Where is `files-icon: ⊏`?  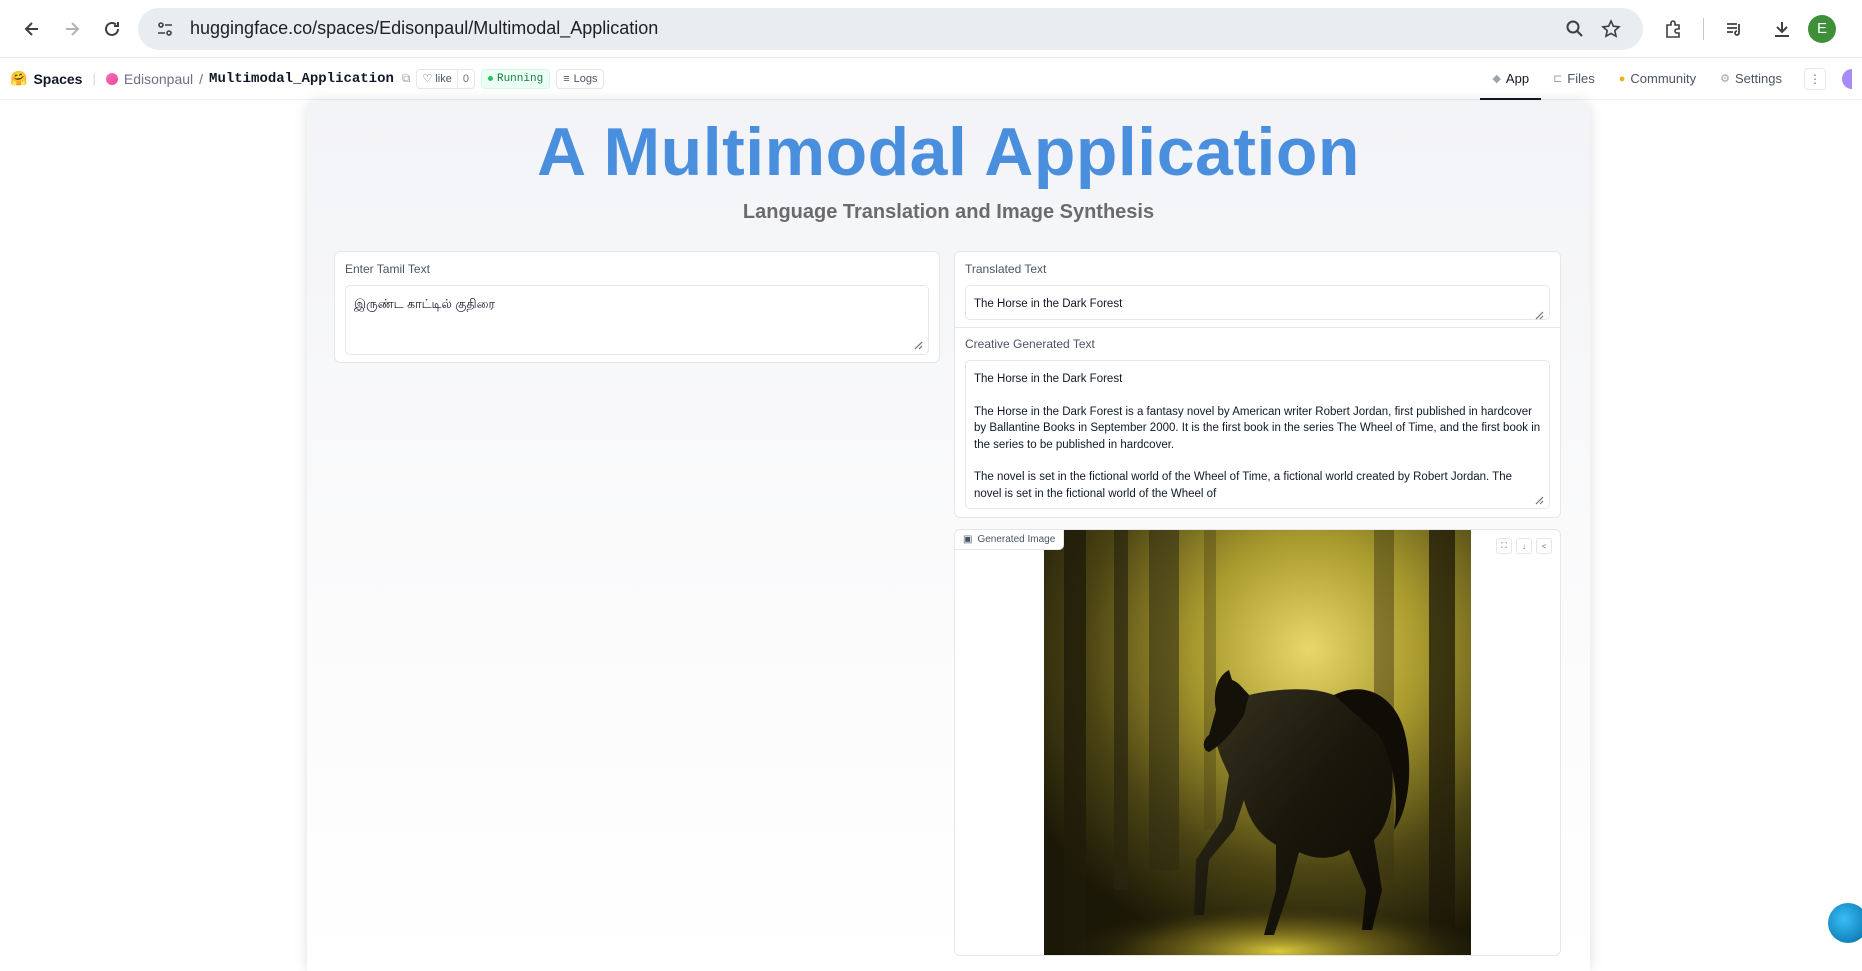 files-icon: ⊏ is located at coordinates (1558, 79).